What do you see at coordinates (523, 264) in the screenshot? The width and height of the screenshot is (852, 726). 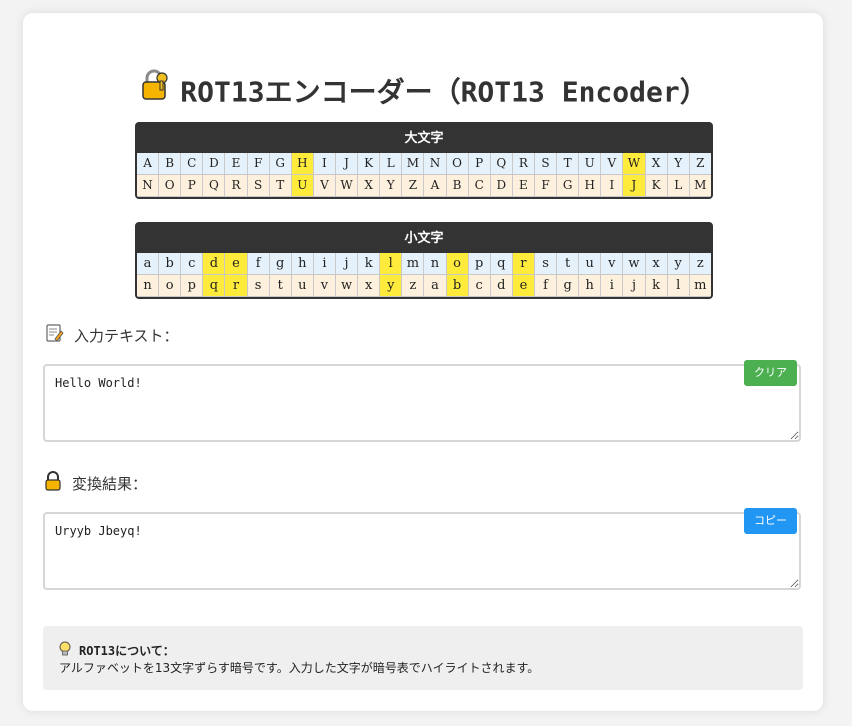 I see `lower-plain-cell: r` at bounding box center [523, 264].